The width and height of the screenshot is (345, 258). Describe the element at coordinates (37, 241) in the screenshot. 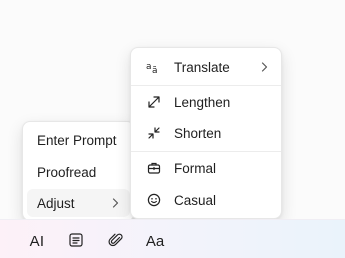

I see `ai-button: AI` at that location.